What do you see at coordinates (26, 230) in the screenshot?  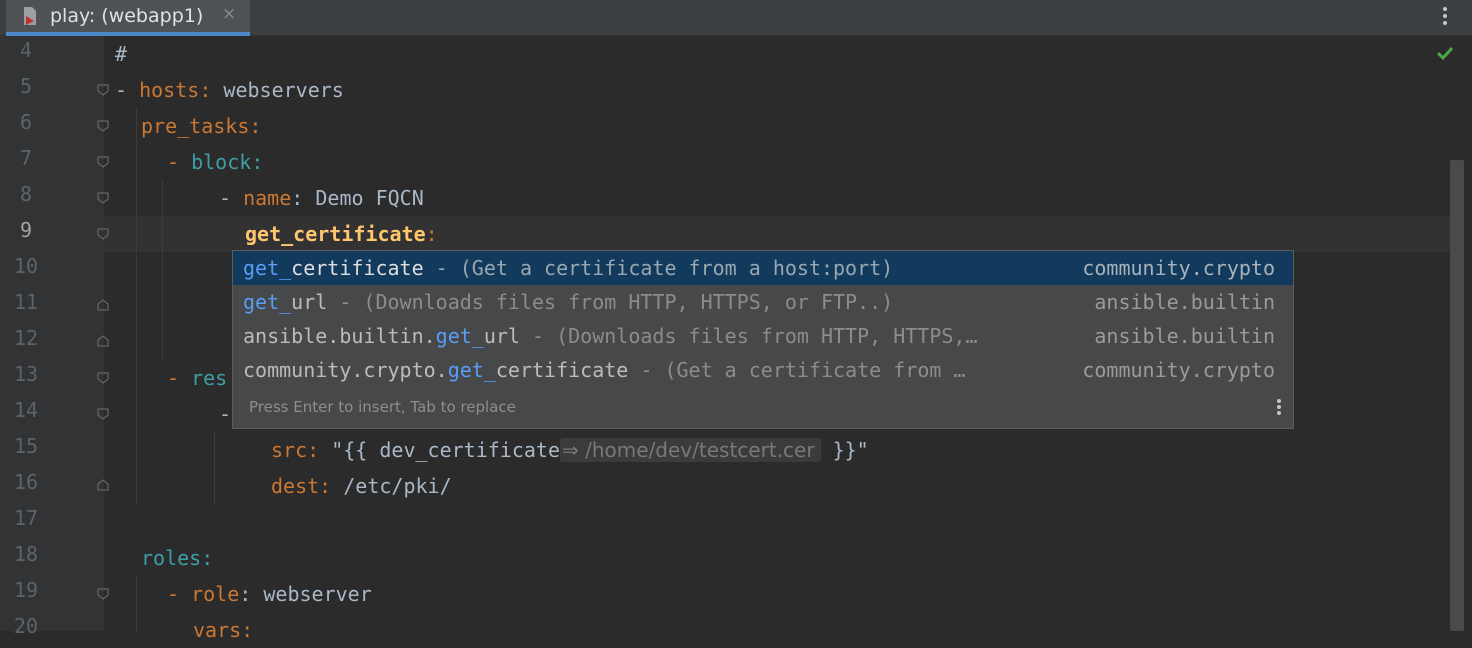 I see `line-number-current: 9` at bounding box center [26, 230].